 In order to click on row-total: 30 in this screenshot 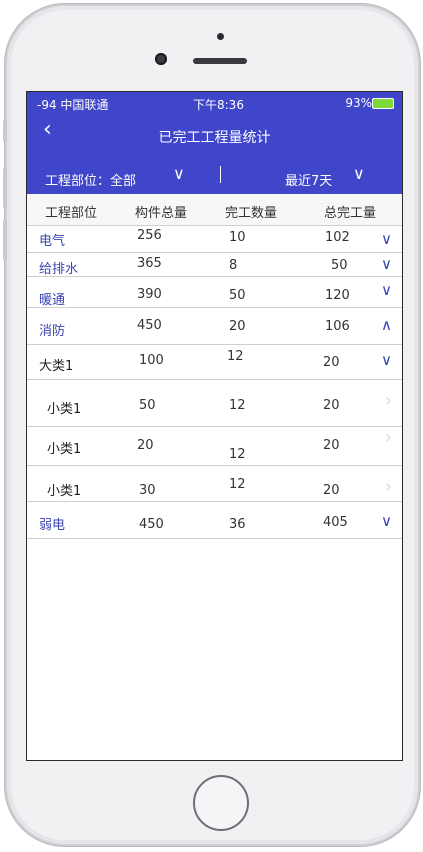, I will do `click(147, 490)`.